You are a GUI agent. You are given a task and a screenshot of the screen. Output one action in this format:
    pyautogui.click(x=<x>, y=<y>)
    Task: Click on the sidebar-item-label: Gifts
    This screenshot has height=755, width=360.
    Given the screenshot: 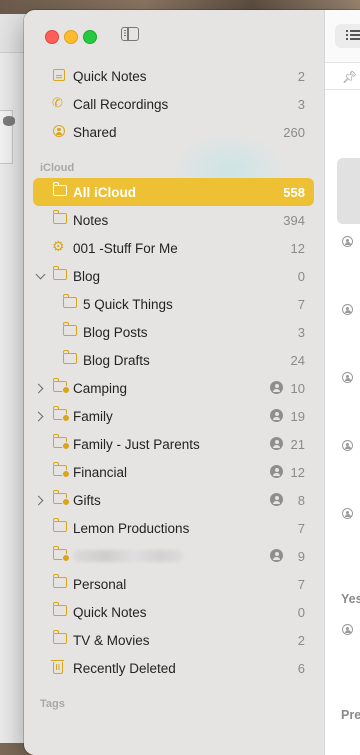 What is the action you would take?
    pyautogui.click(x=87, y=500)
    